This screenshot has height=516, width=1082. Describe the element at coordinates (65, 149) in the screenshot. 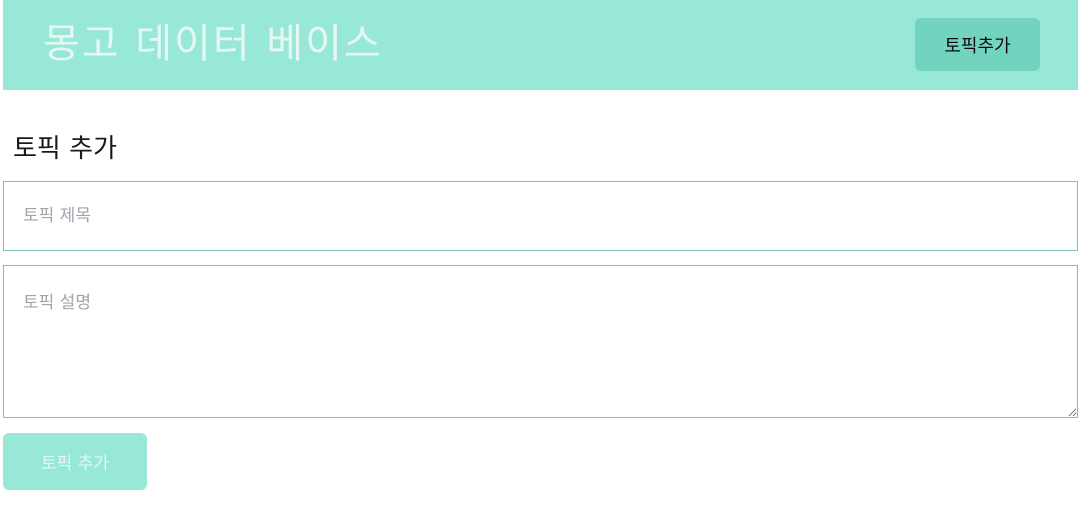

I see `page-title: 토픽 추가` at that location.